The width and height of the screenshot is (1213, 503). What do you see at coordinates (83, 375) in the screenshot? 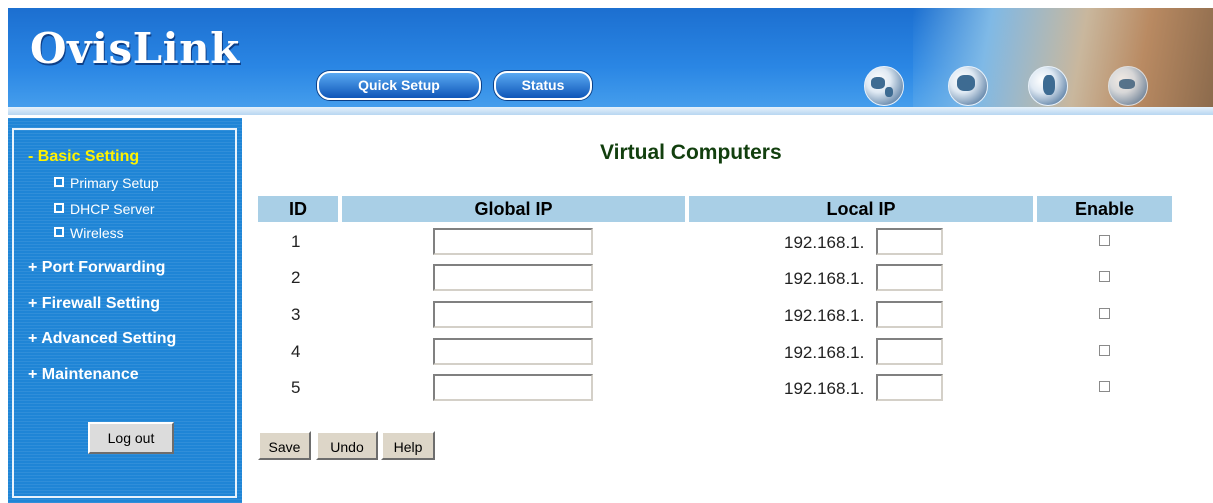
I see `menu-maintenance: + Maintenance` at bounding box center [83, 375].